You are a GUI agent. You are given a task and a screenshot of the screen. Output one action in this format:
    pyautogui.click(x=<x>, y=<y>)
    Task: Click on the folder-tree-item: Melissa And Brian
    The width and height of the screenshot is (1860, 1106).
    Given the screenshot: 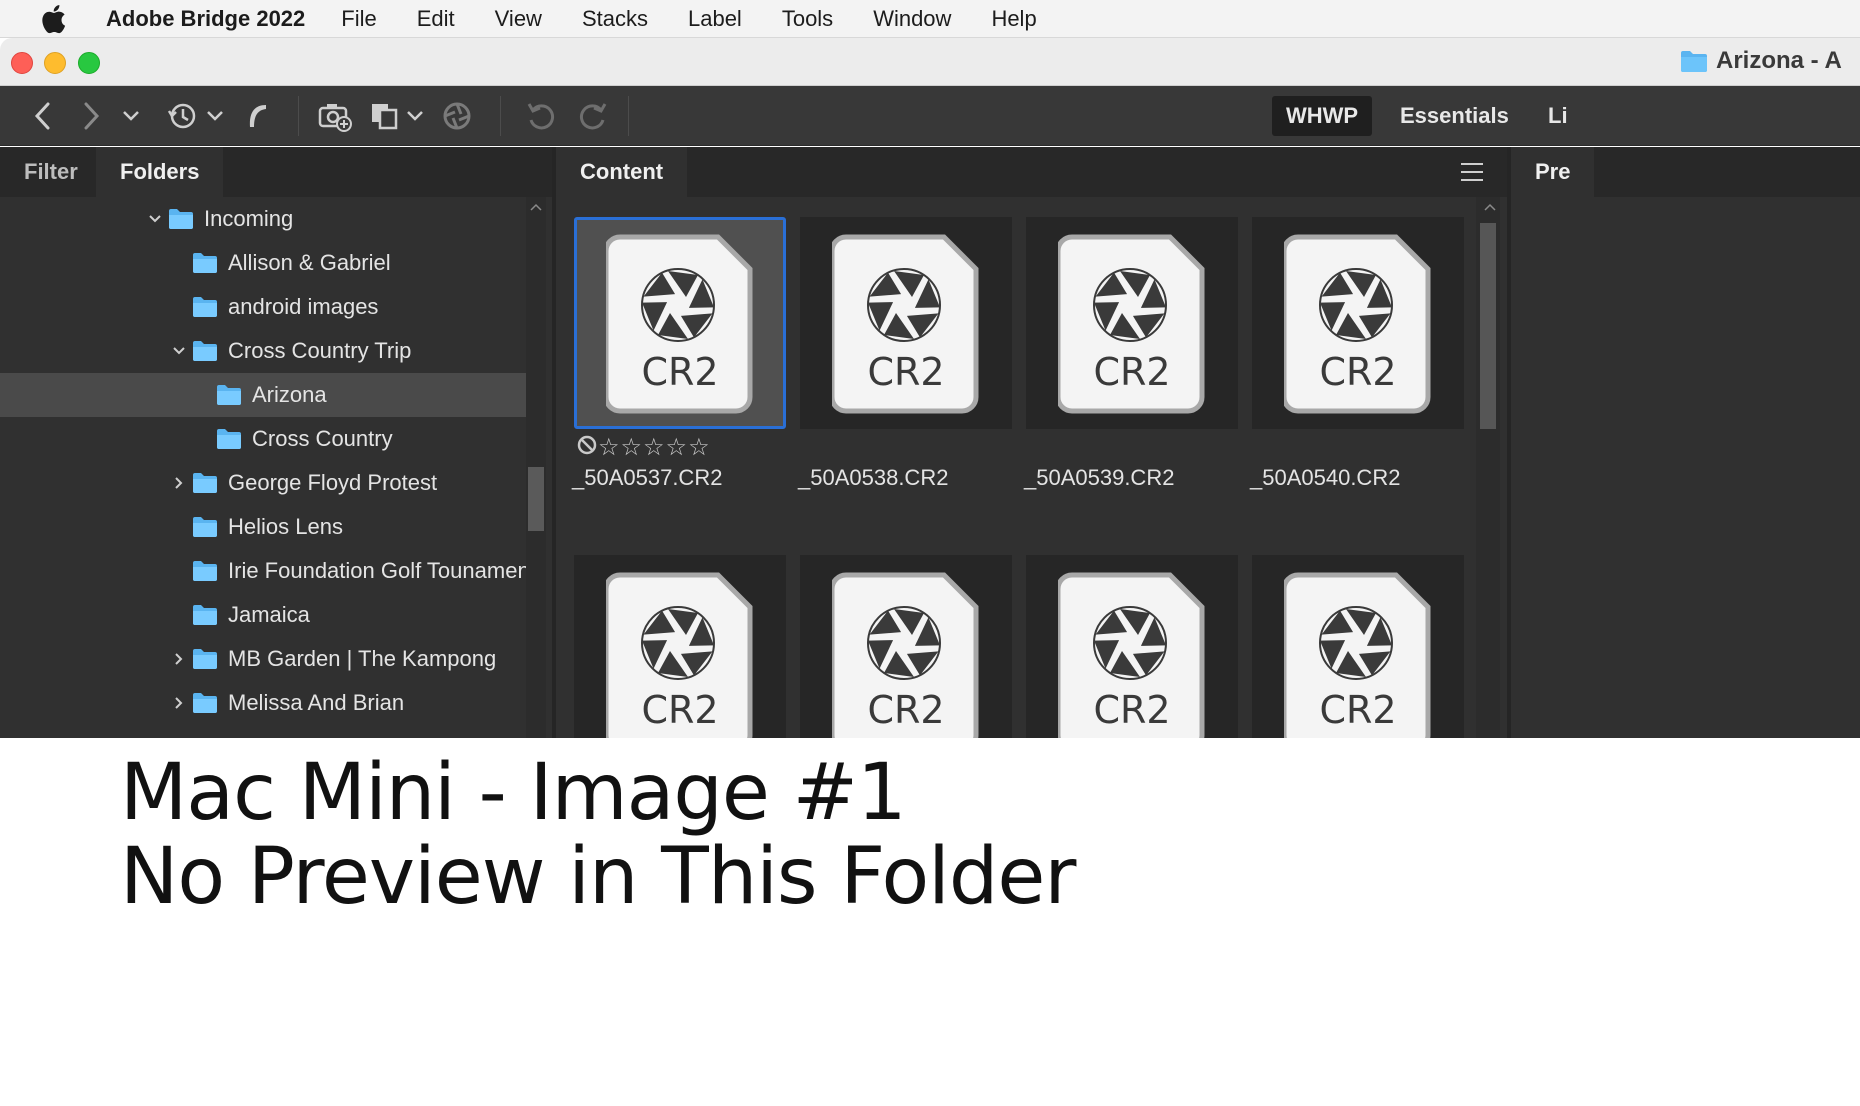 What is the action you would take?
    pyautogui.click(x=263, y=703)
    